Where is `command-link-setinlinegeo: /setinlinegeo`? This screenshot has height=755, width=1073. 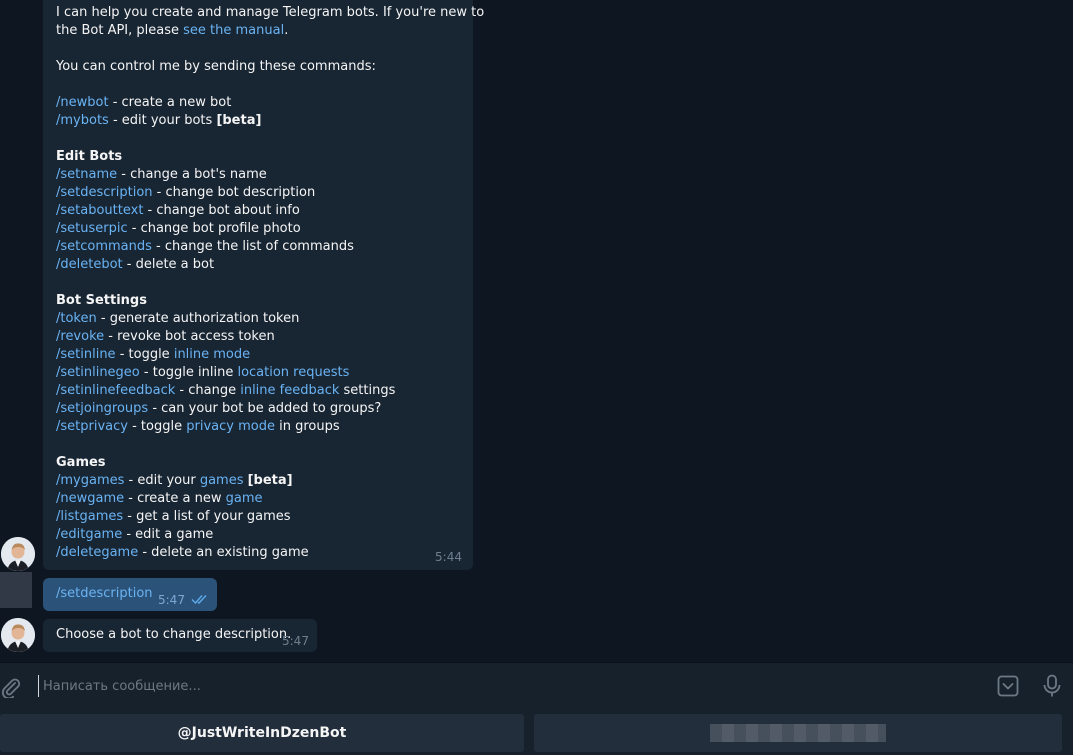
command-link-setinlinegeo: /setinlinegeo is located at coordinates (98, 372).